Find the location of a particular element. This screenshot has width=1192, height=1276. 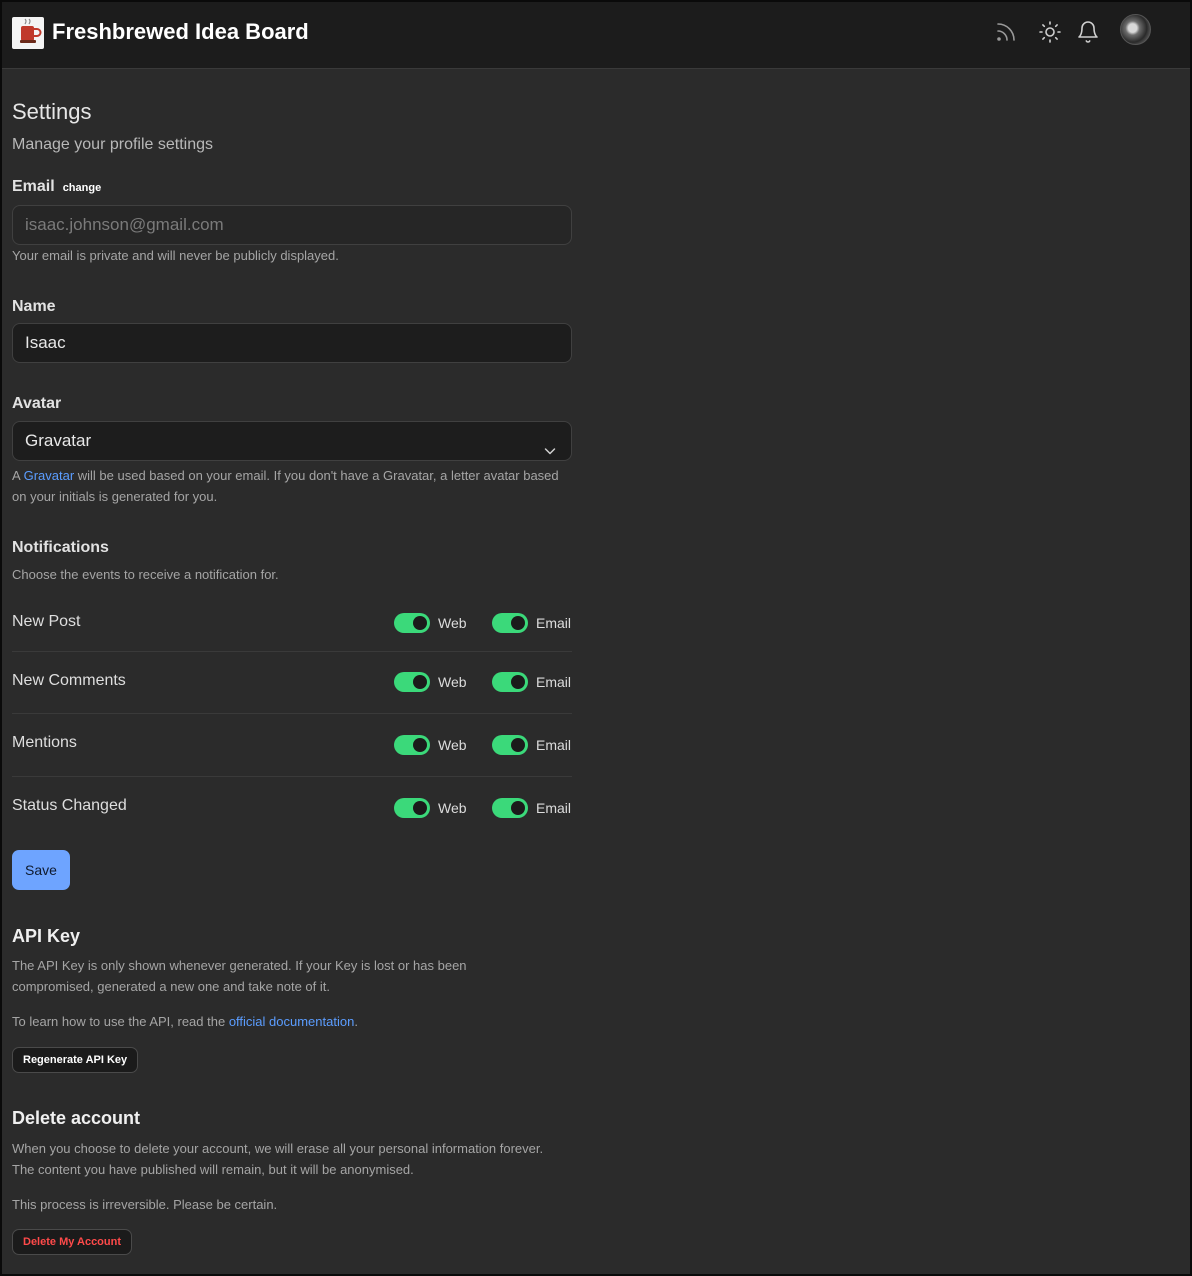

api-key-title: API Key is located at coordinates (46, 936).